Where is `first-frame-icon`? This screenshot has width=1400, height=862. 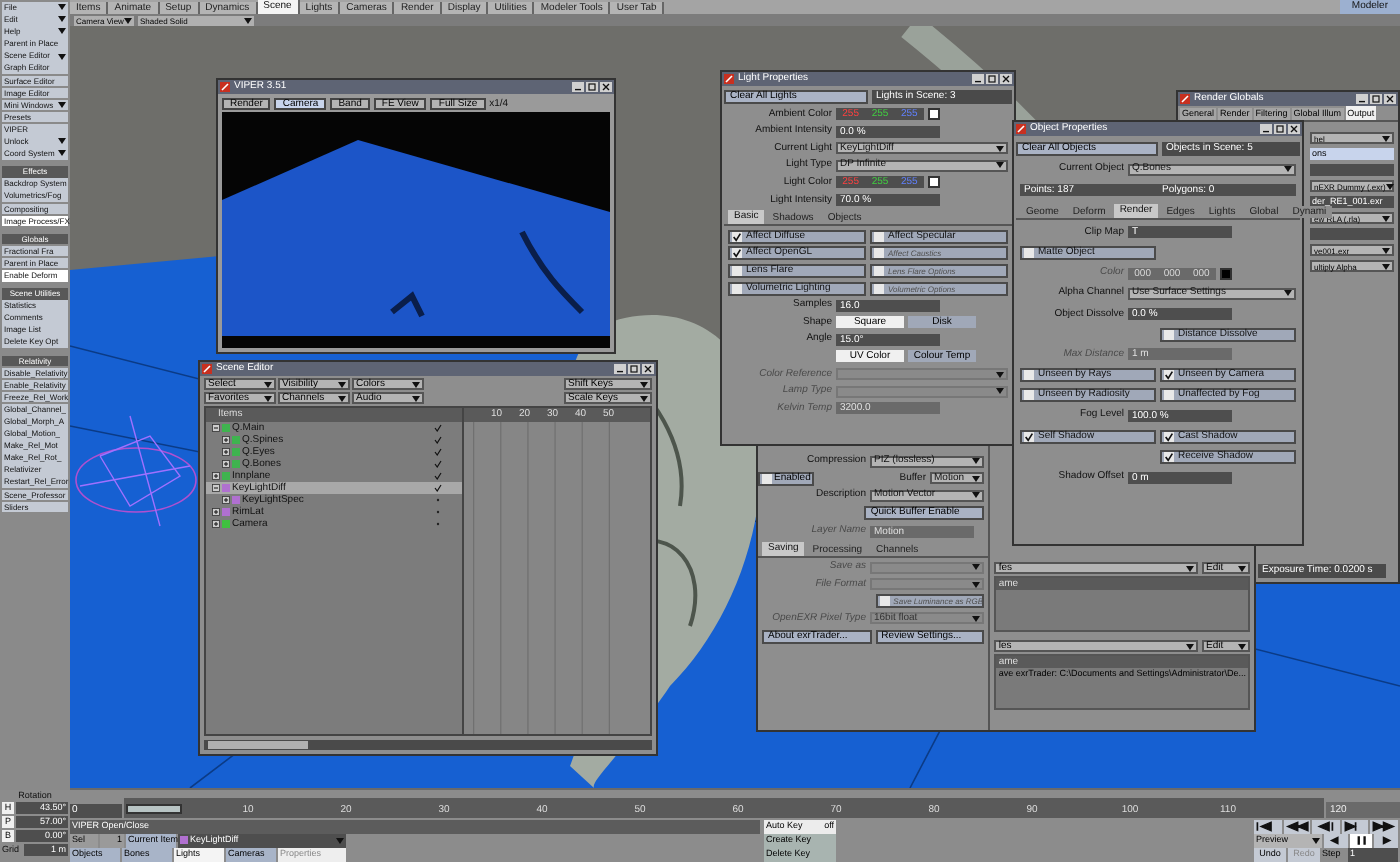
first-frame-icon is located at coordinates (1268, 826).